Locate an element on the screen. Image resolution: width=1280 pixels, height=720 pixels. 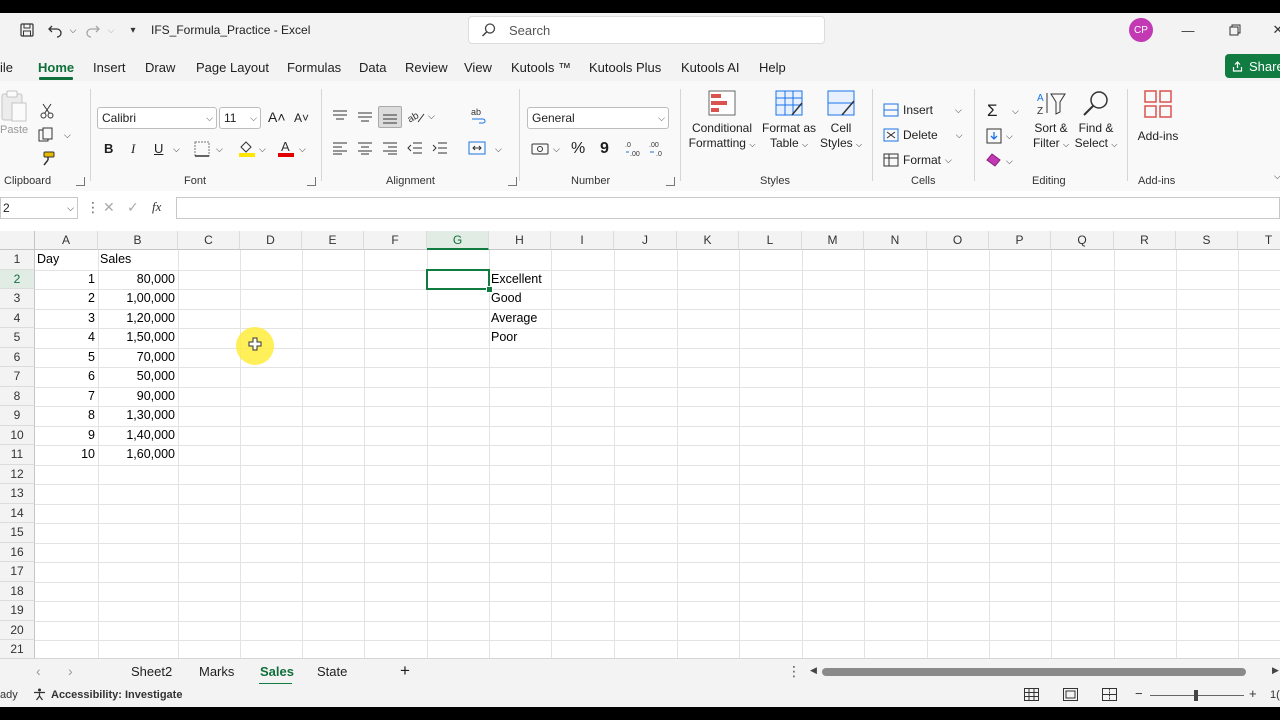
orientation-dropdown-icon: ⌵ is located at coordinates (431, 116).